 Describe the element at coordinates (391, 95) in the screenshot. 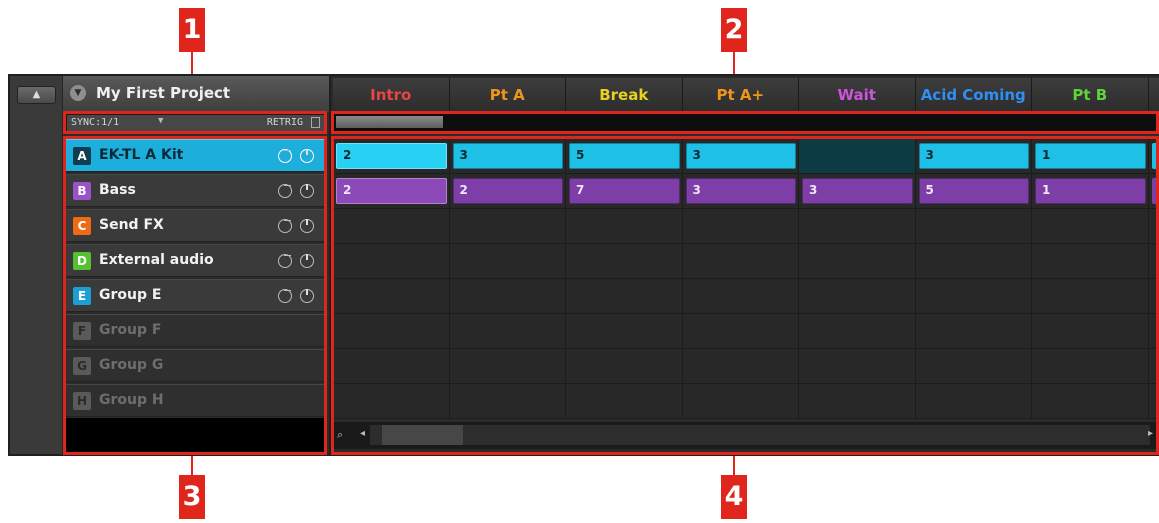

I see `section-header: Intro` at that location.